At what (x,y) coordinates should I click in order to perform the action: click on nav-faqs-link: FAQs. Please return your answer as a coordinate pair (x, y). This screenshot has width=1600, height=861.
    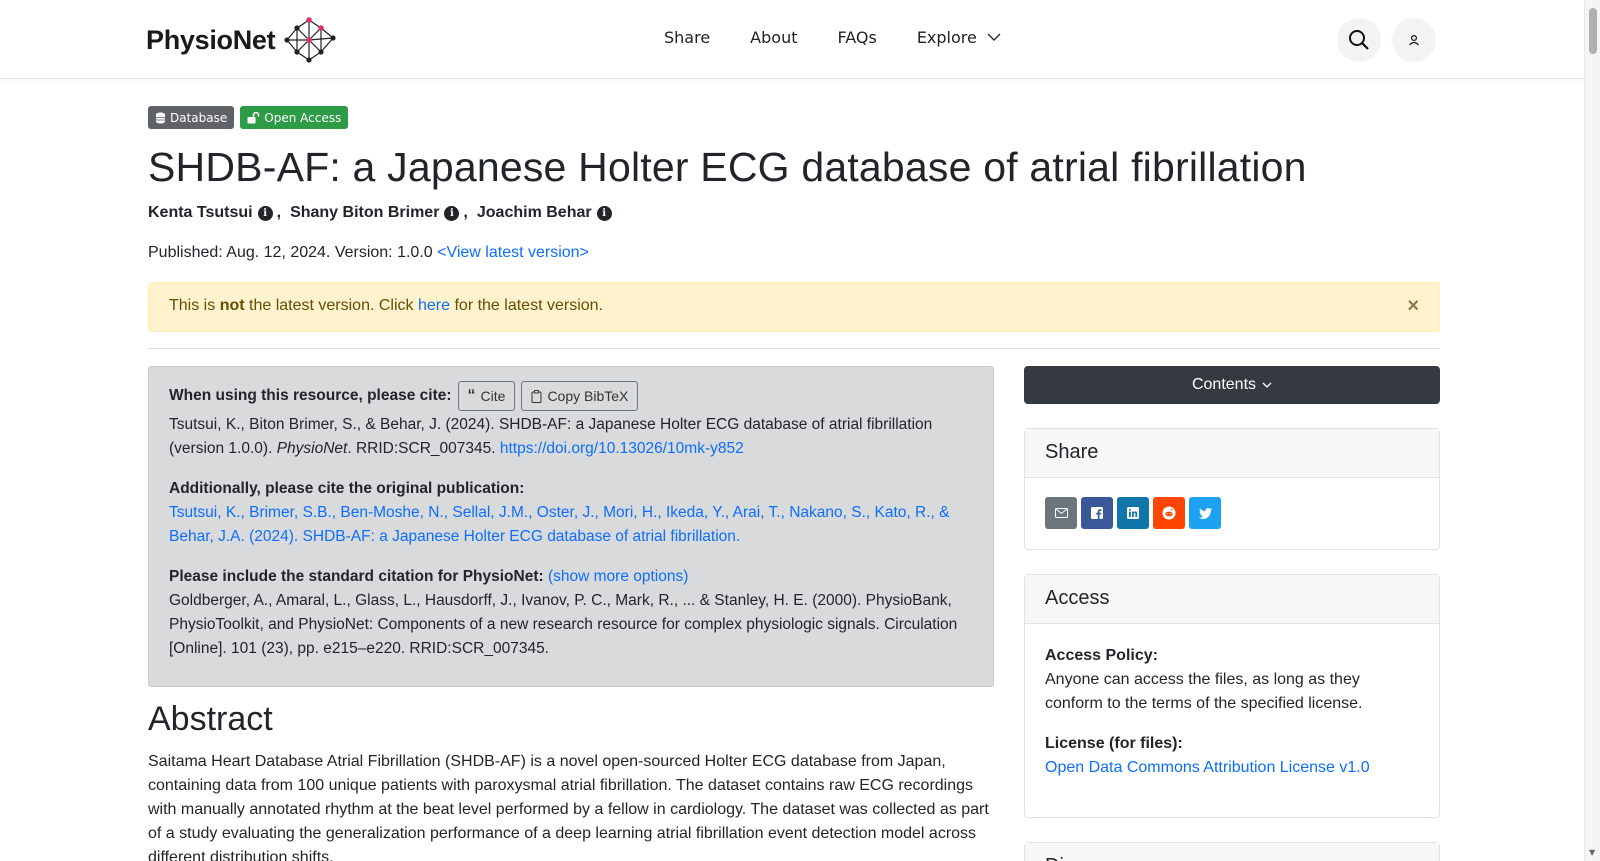
    Looking at the image, I should click on (856, 37).